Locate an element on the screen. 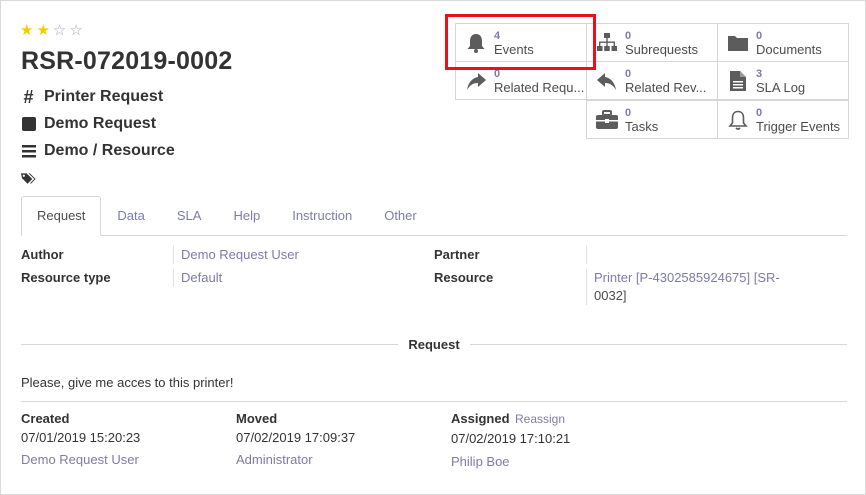  subrequests-button: 0 Subrequests is located at coordinates (652, 42).